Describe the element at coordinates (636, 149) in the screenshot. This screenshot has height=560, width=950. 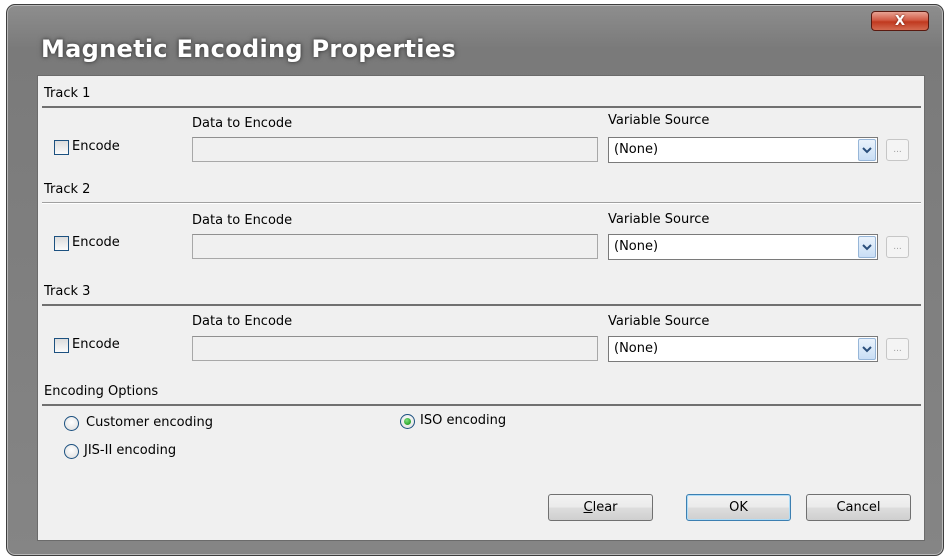
I see `track-1-variable-value: (None)` at that location.